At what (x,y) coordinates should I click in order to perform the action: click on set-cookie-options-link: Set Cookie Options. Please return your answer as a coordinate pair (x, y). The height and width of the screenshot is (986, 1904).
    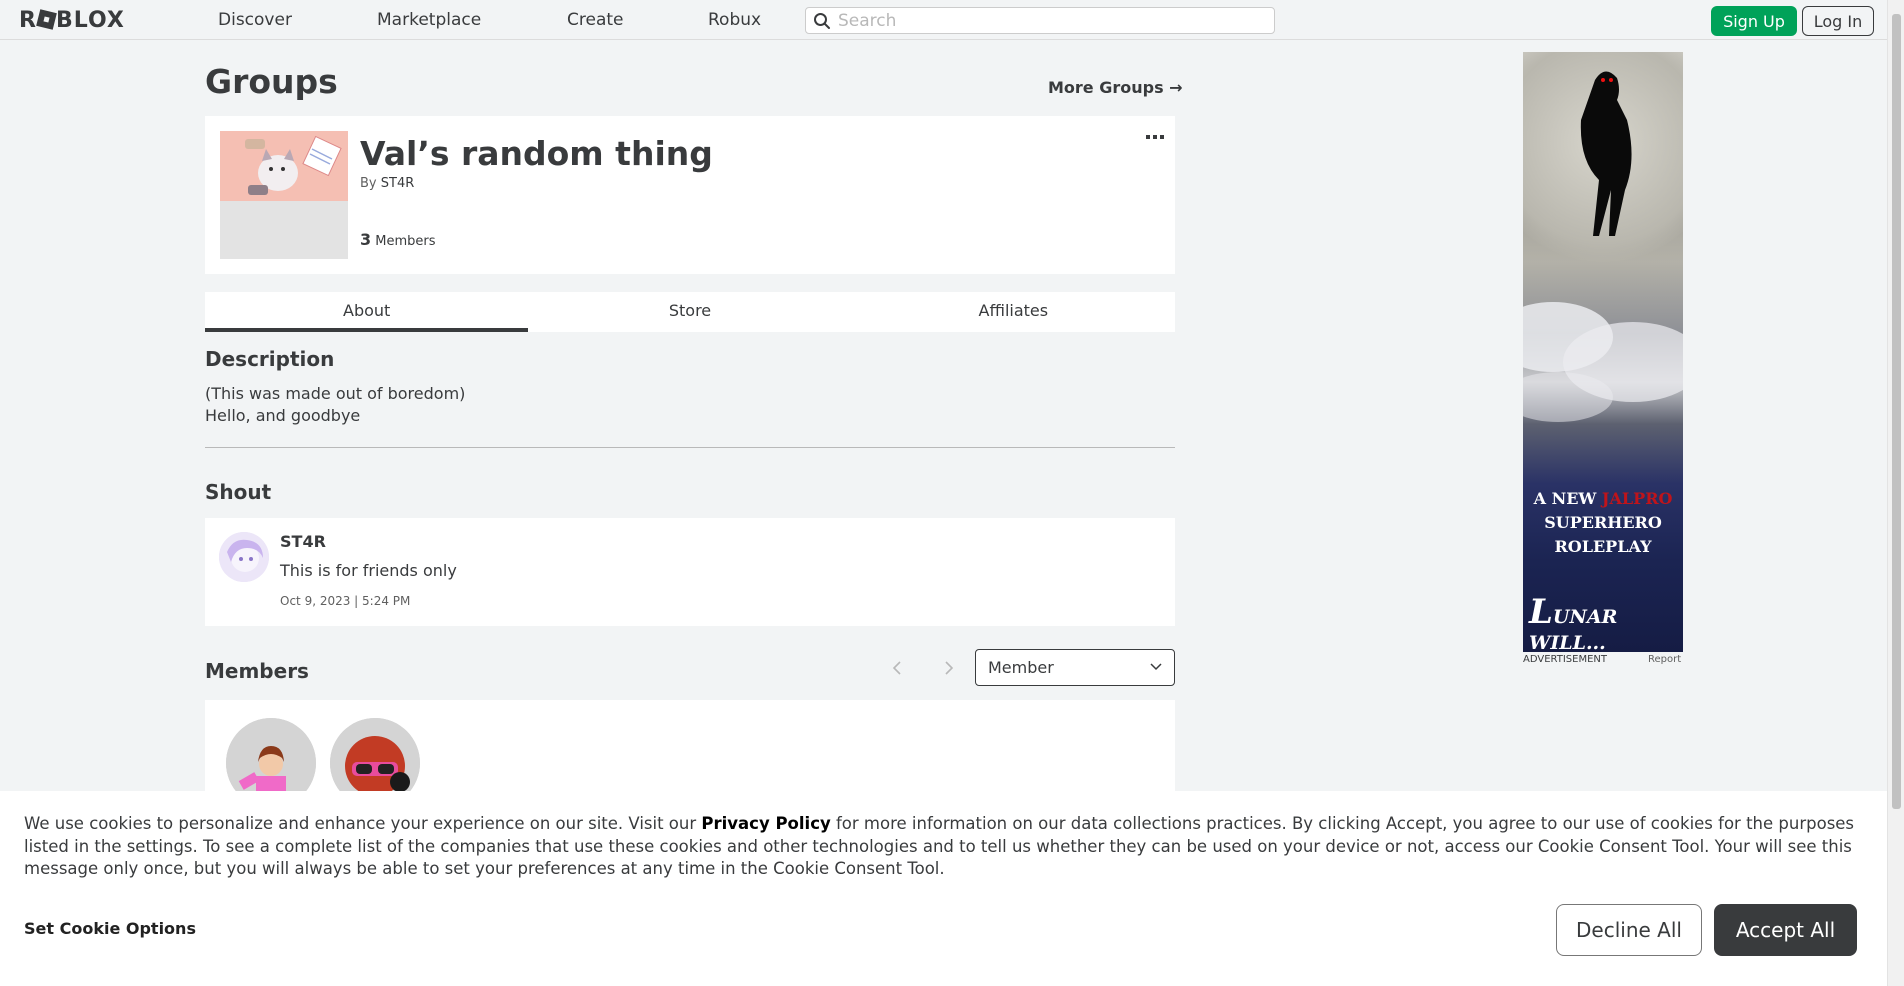
    Looking at the image, I should click on (110, 928).